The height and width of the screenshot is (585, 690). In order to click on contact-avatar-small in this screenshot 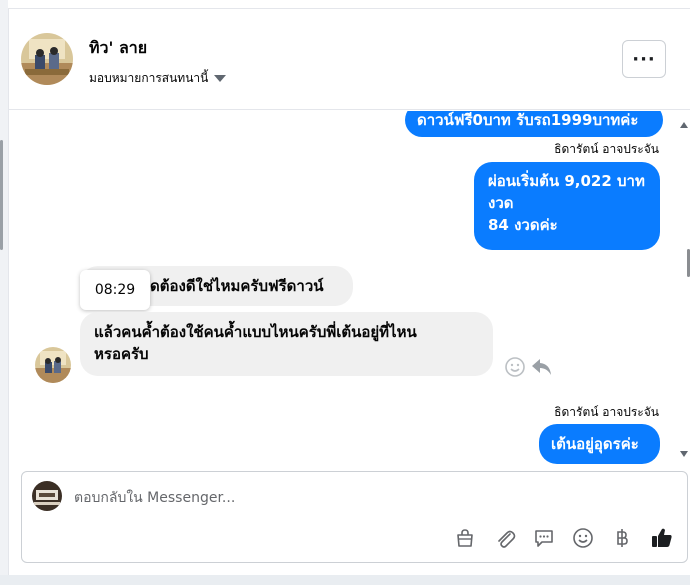, I will do `click(53, 365)`.